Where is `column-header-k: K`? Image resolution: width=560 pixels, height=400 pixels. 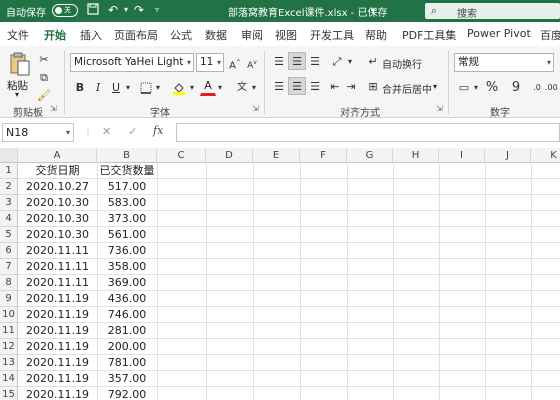
column-header-k: K is located at coordinates (545, 155).